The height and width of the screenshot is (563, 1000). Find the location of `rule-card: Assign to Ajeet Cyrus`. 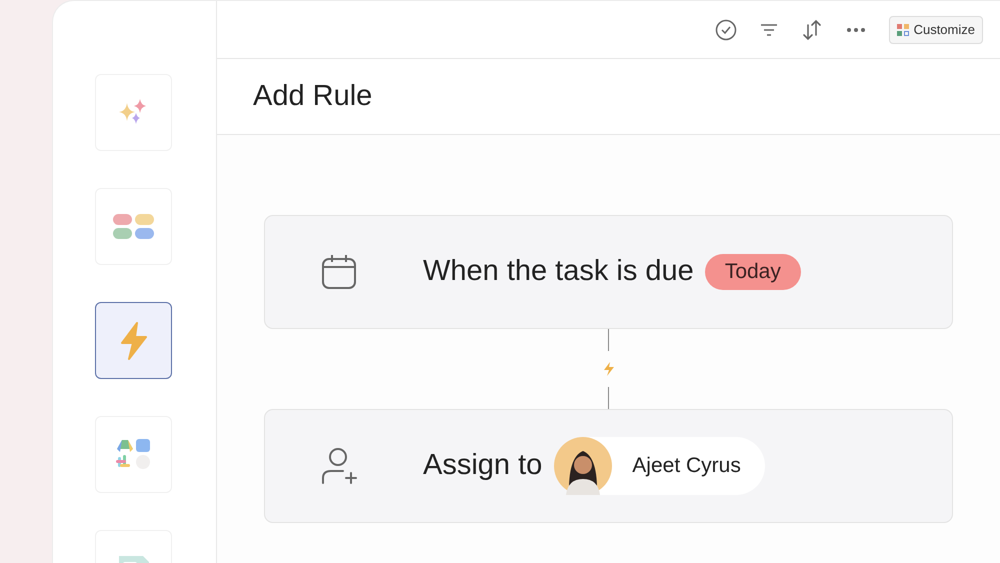

rule-card: Assign to Ajeet Cyrus is located at coordinates (608, 466).